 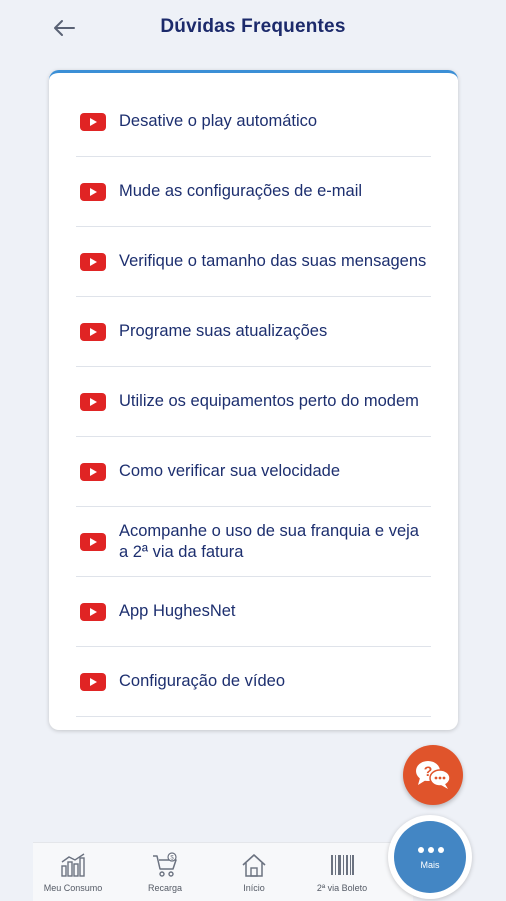 What do you see at coordinates (73, 865) in the screenshot?
I see `bar-chart-icon` at bounding box center [73, 865].